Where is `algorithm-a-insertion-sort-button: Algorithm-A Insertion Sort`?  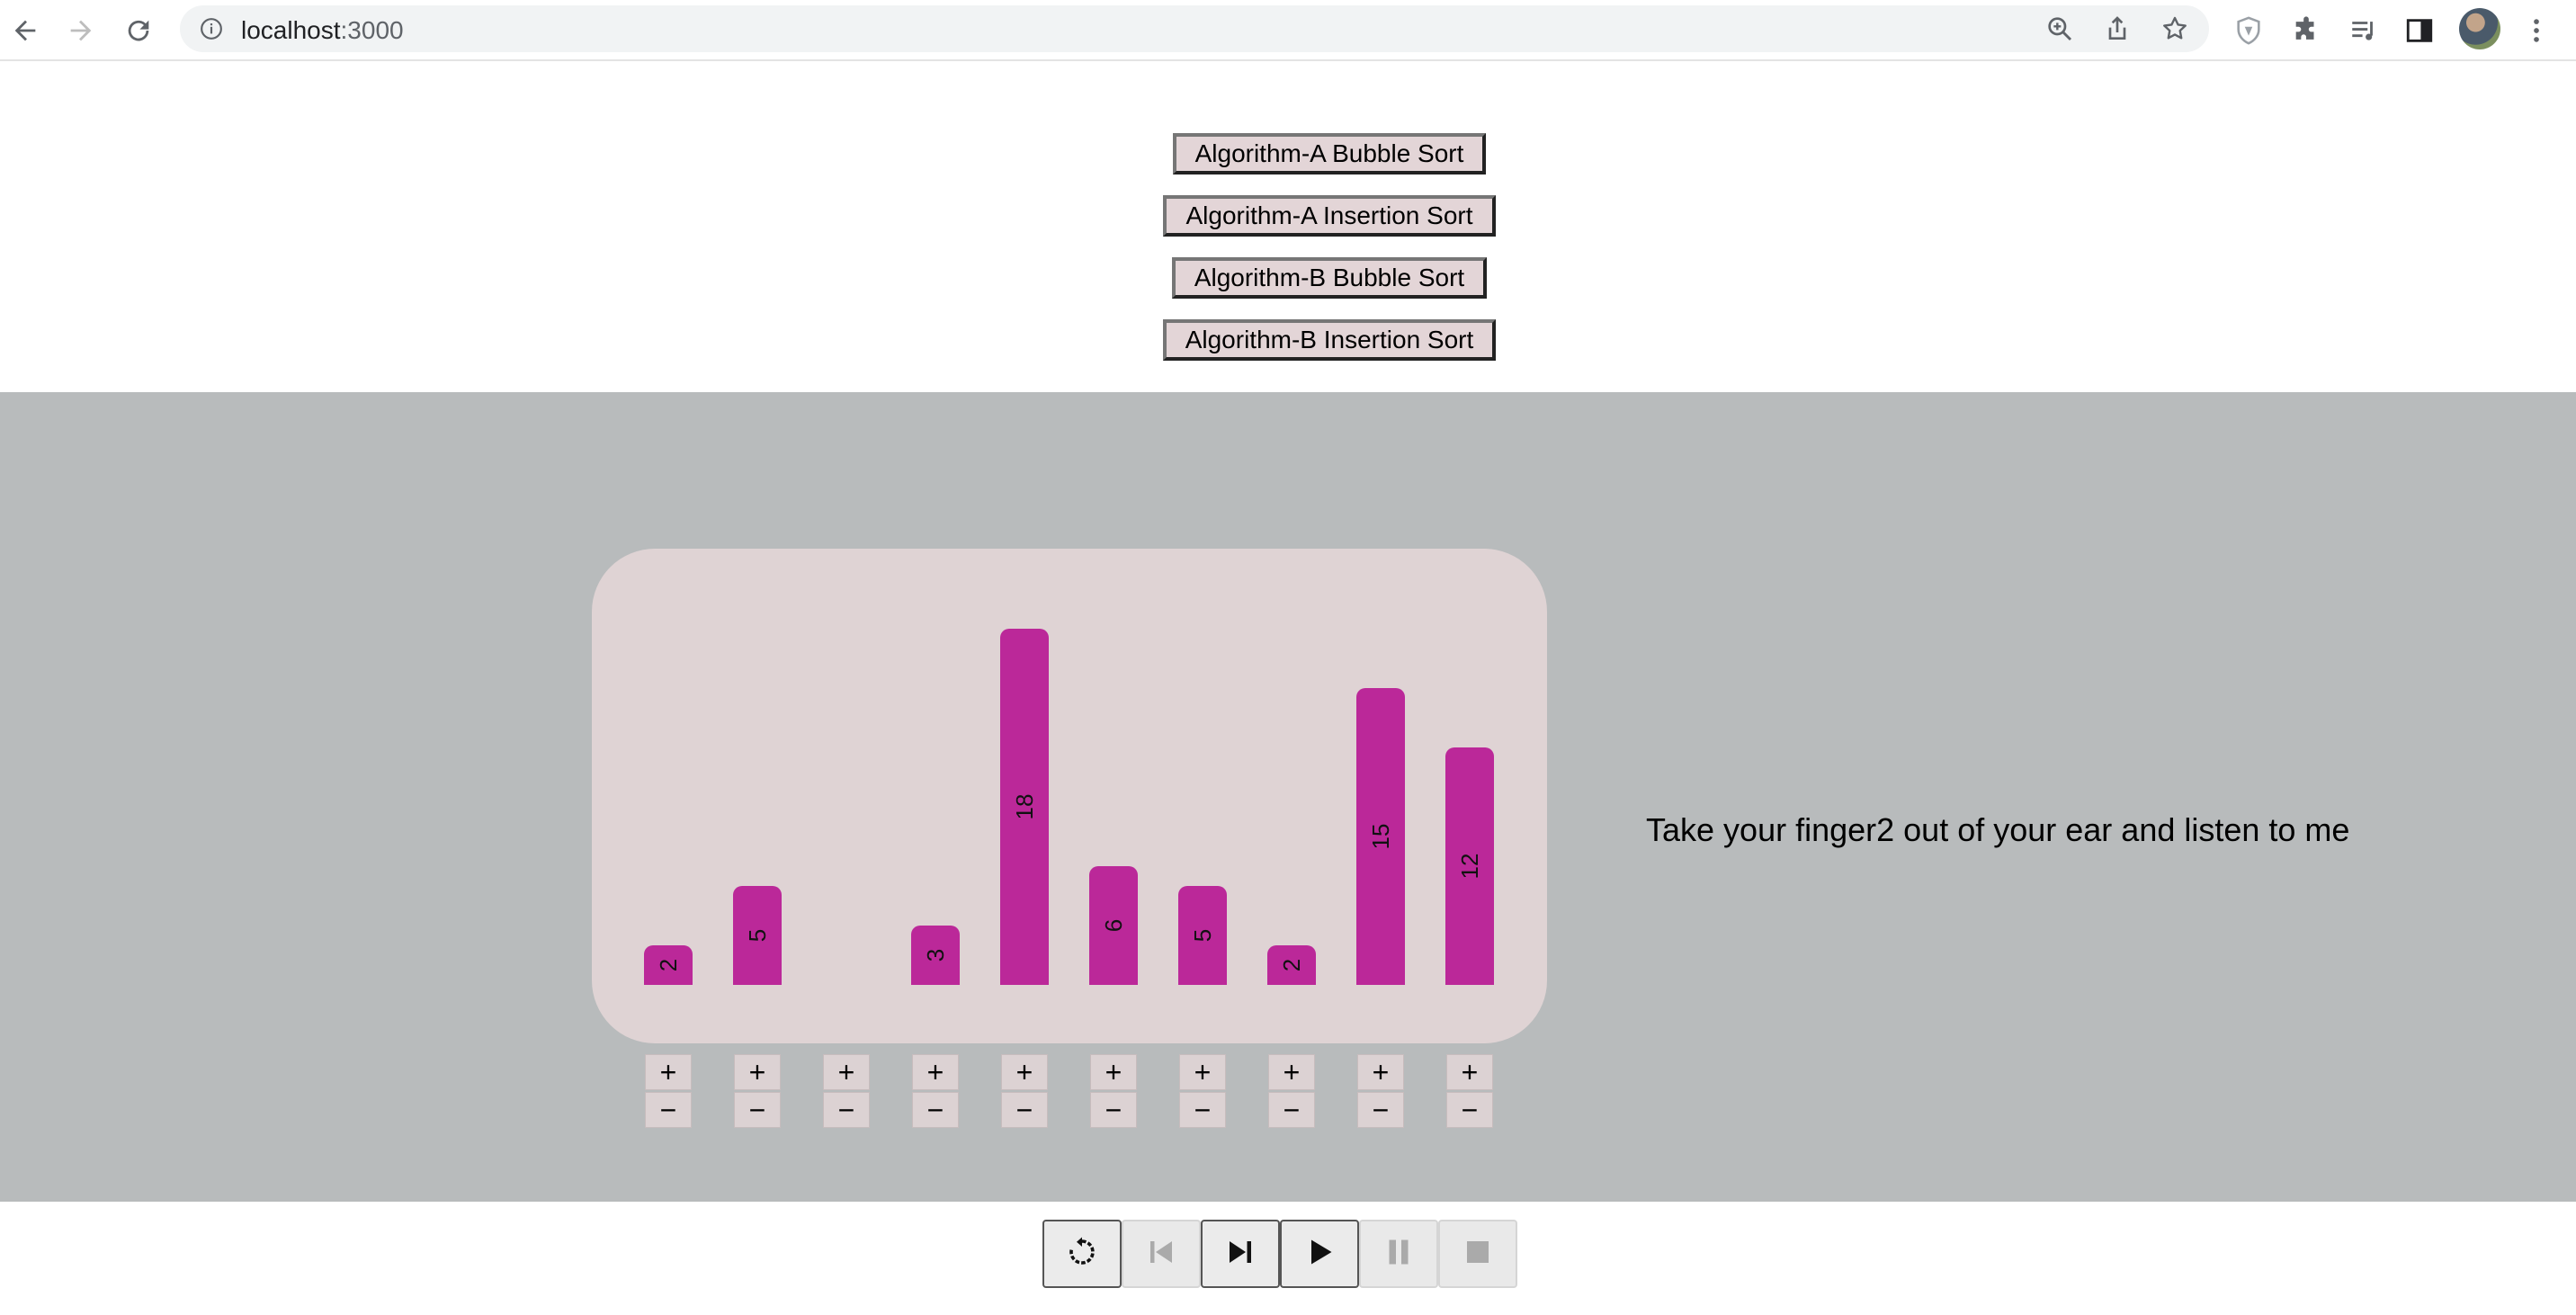 algorithm-a-insertion-sort-button: Algorithm-A Insertion Sort is located at coordinates (1329, 216).